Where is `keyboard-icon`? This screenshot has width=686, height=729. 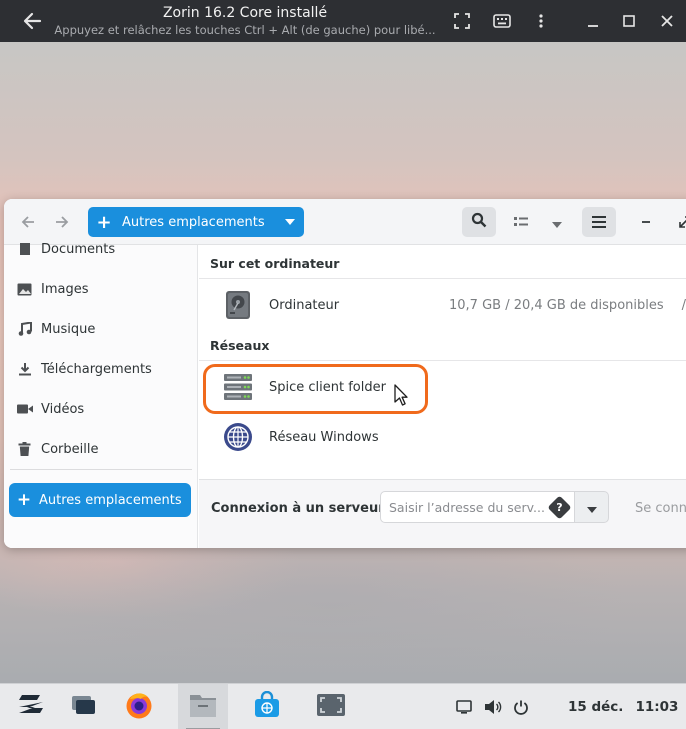 keyboard-icon is located at coordinates (502, 21).